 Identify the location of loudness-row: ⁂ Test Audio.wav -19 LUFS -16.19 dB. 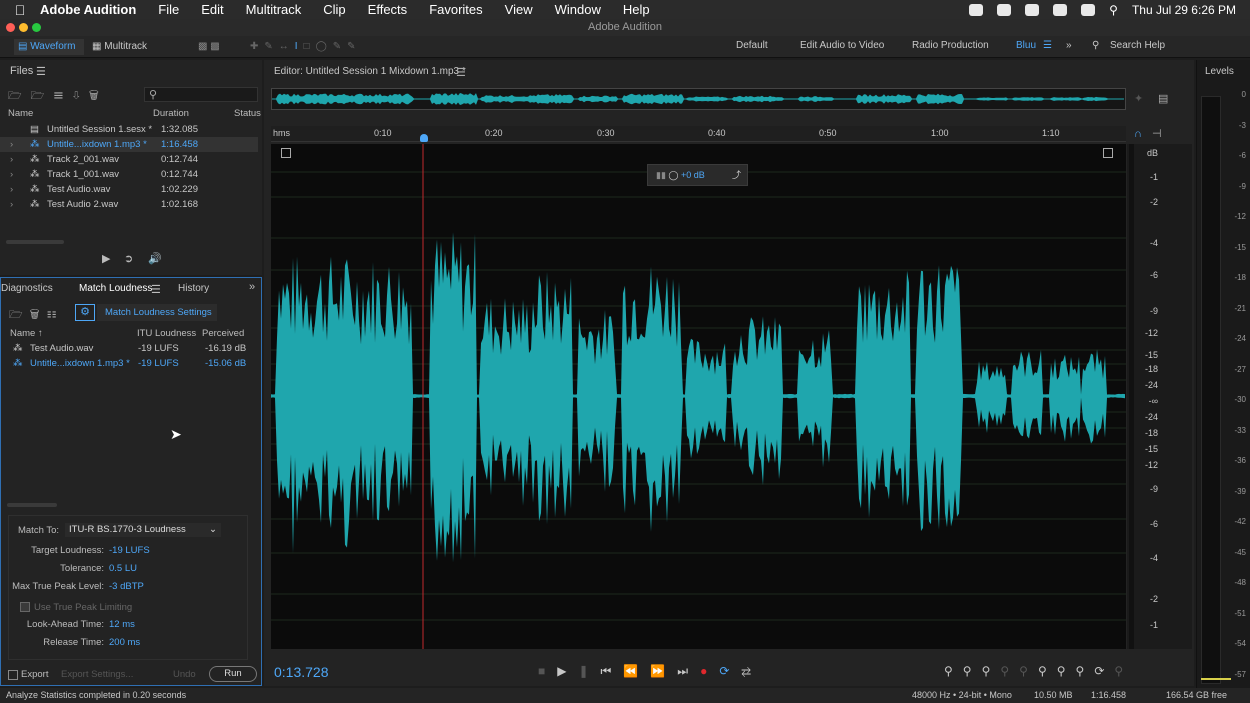
(130, 348).